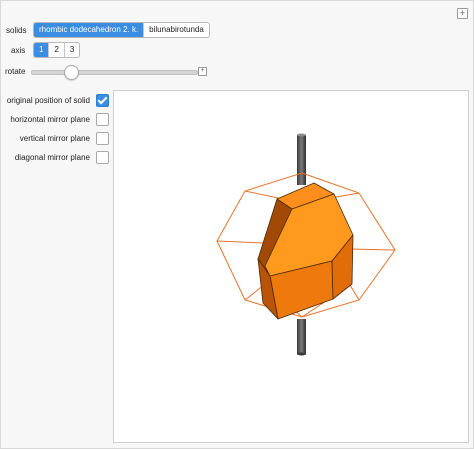  I want to click on axis-label: axis, so click(18, 50).